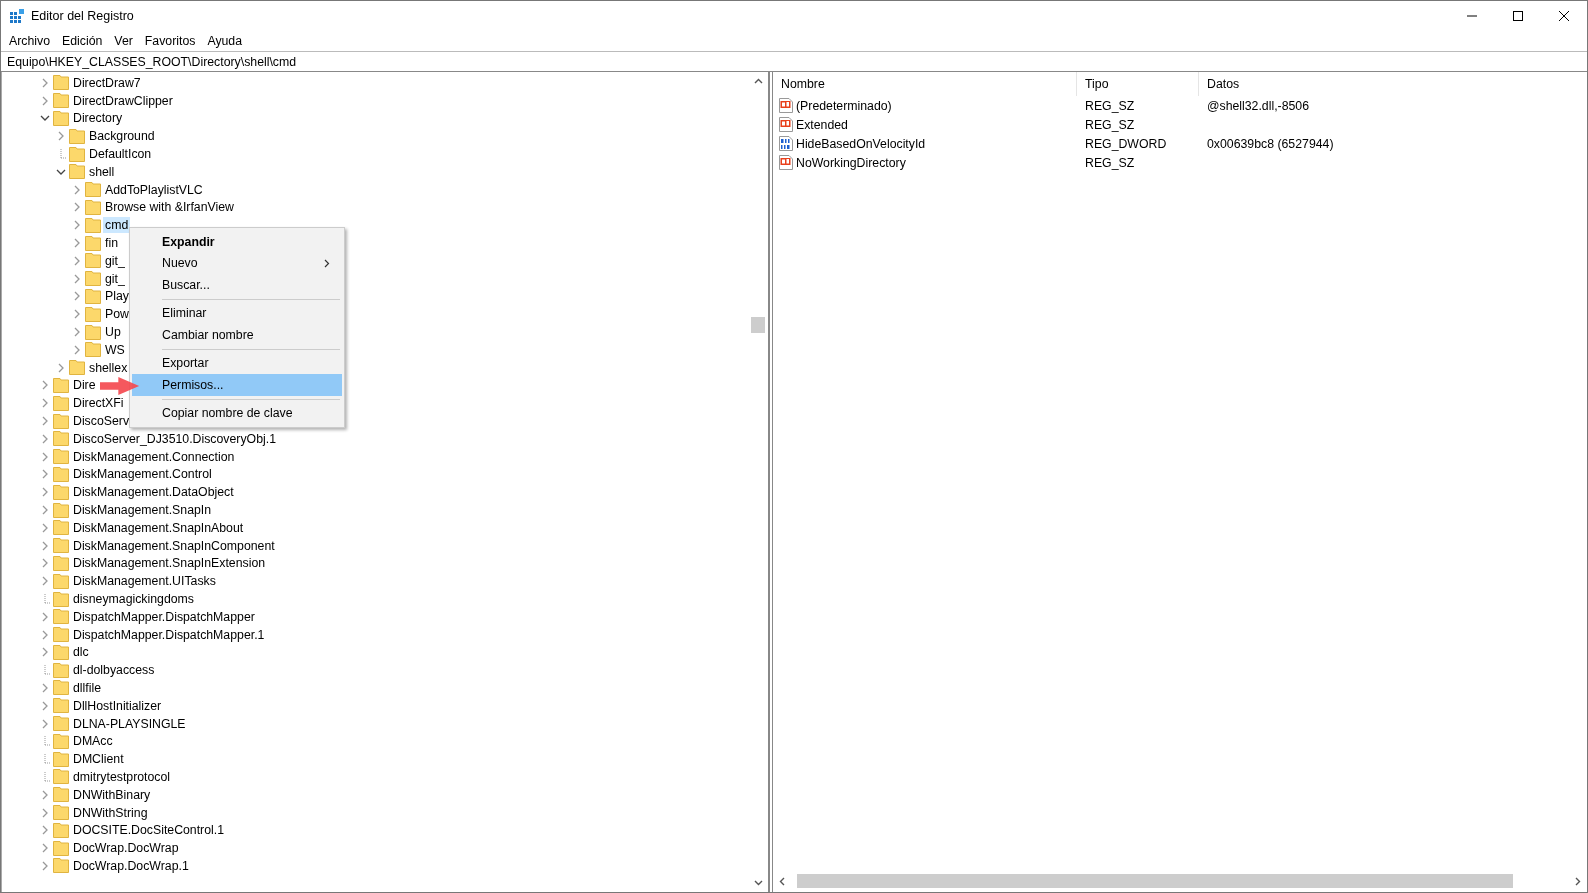 This screenshot has height=893, width=1588. Describe the element at coordinates (142, 474) in the screenshot. I see `tree-item: DiskManagement.Control` at that location.